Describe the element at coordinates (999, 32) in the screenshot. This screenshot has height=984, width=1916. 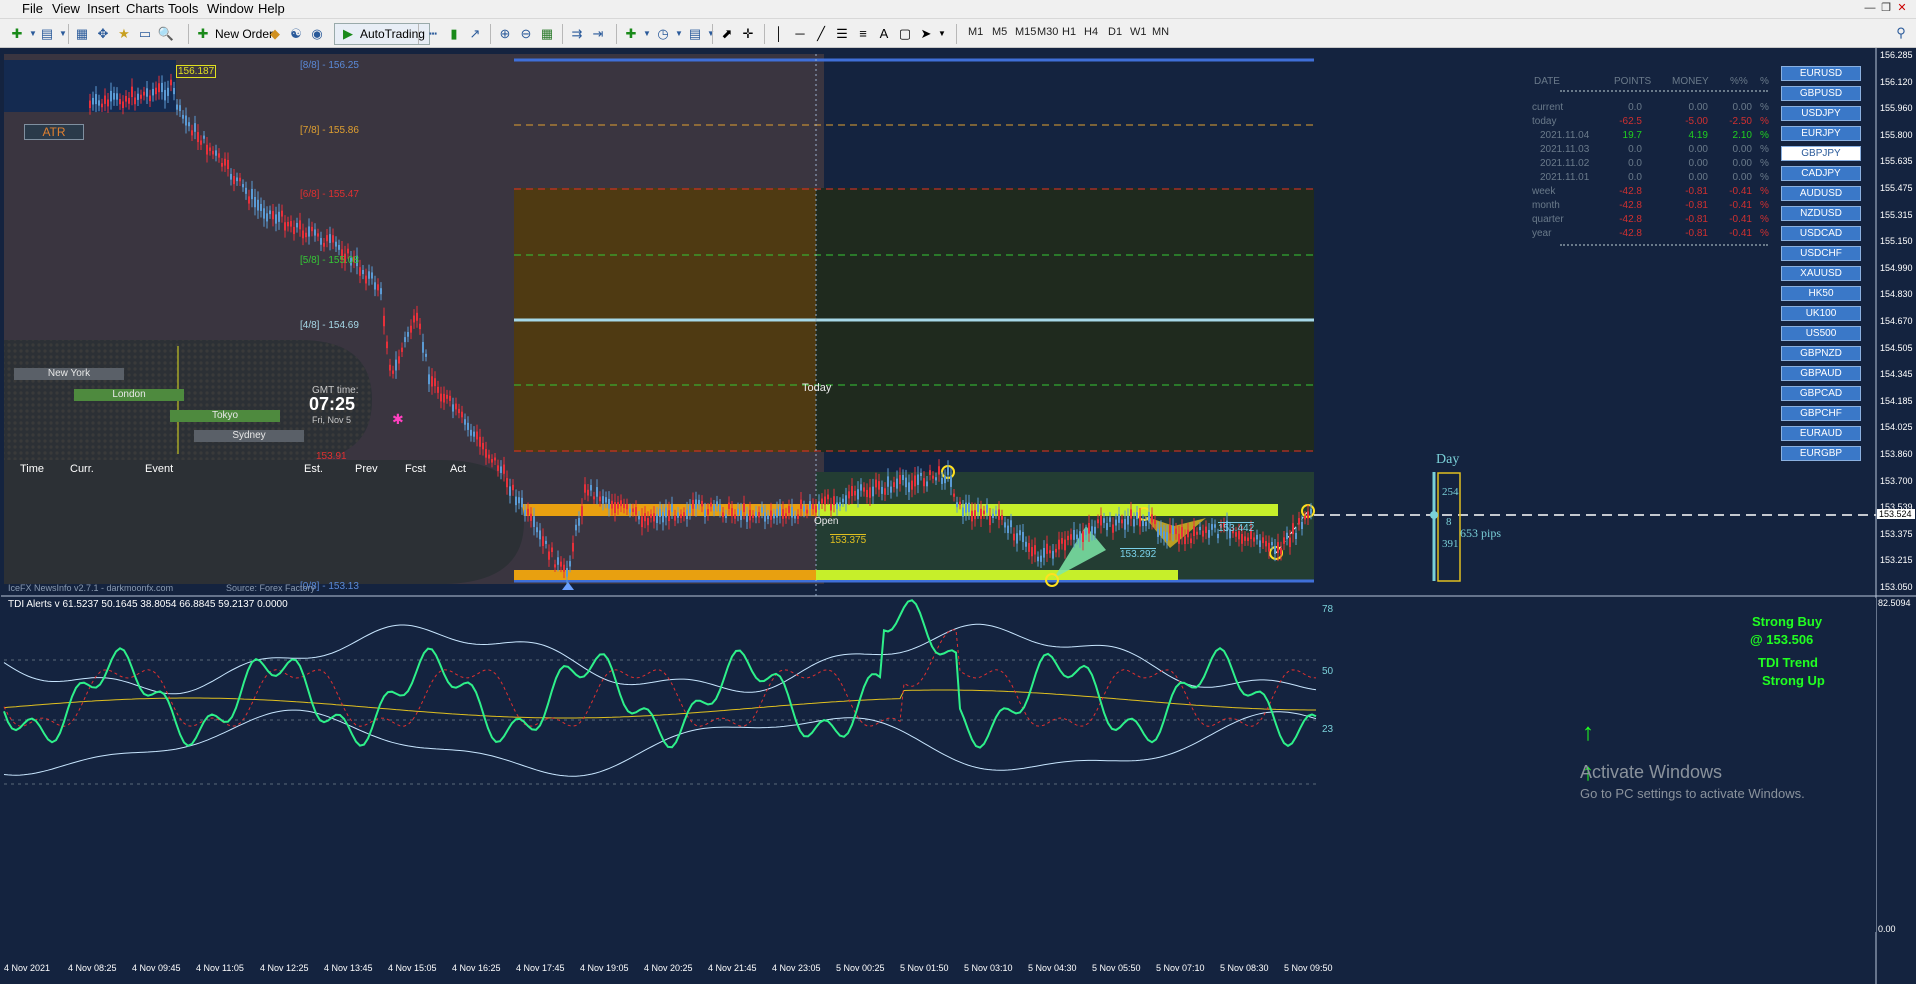
I see `timeframe-m5: M5` at that location.